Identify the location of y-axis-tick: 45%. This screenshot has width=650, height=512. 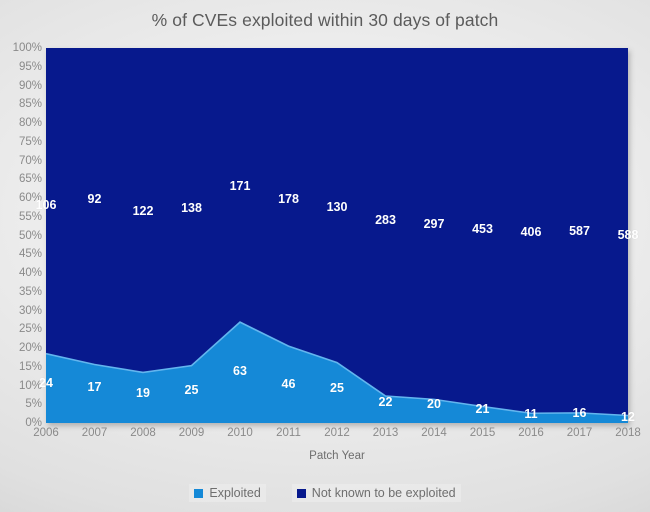
(30, 254).